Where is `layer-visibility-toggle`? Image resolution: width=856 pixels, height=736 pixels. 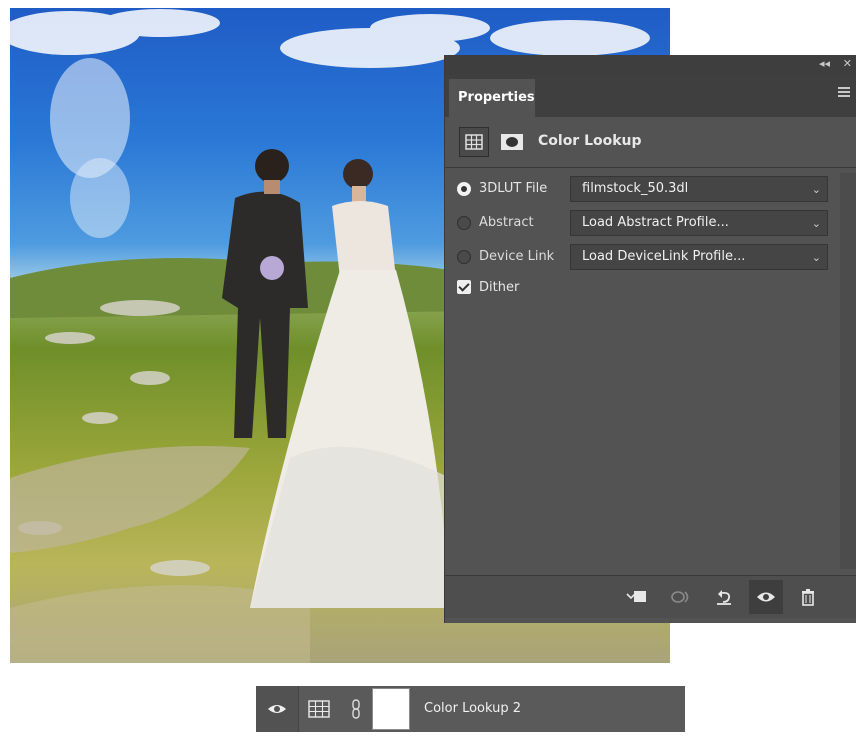
layer-visibility-toggle is located at coordinates (277, 709).